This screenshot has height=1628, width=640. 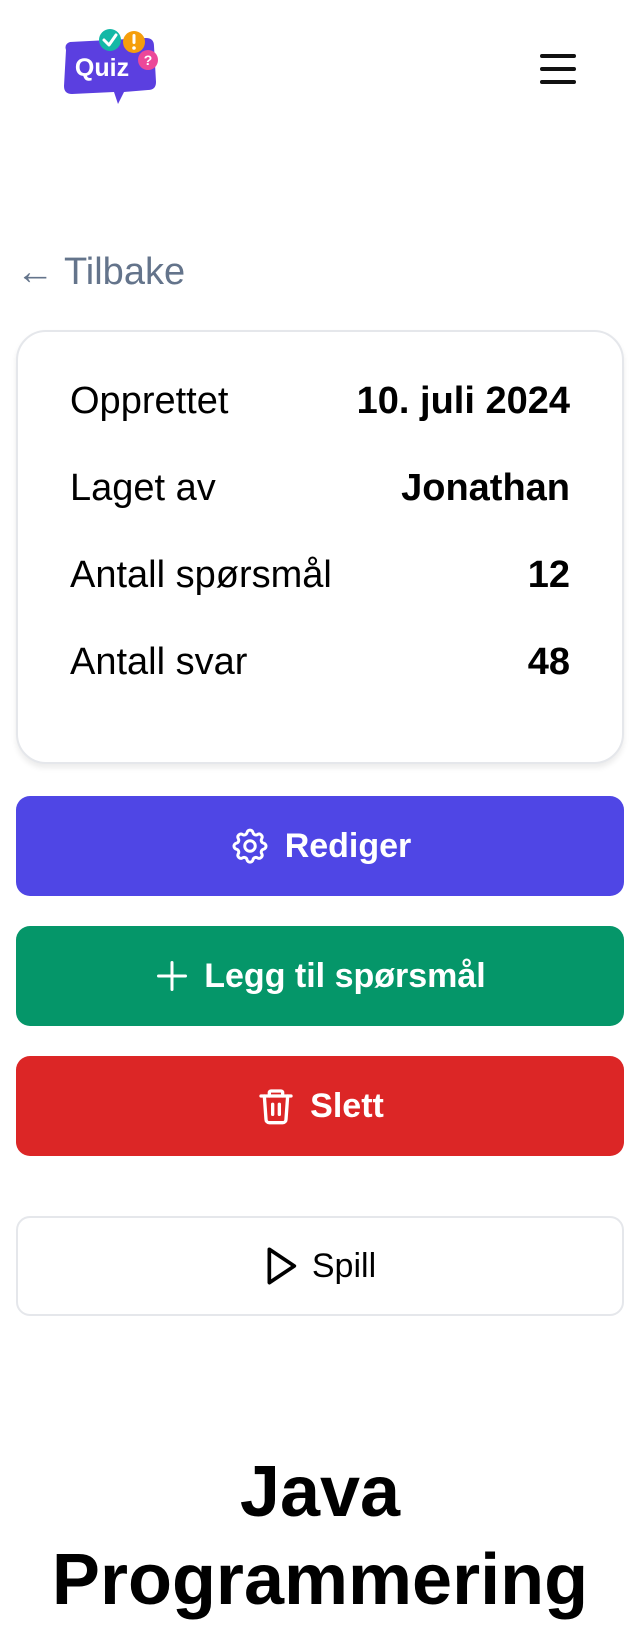 I want to click on info-label: Laget av, so click(x=143, y=488).